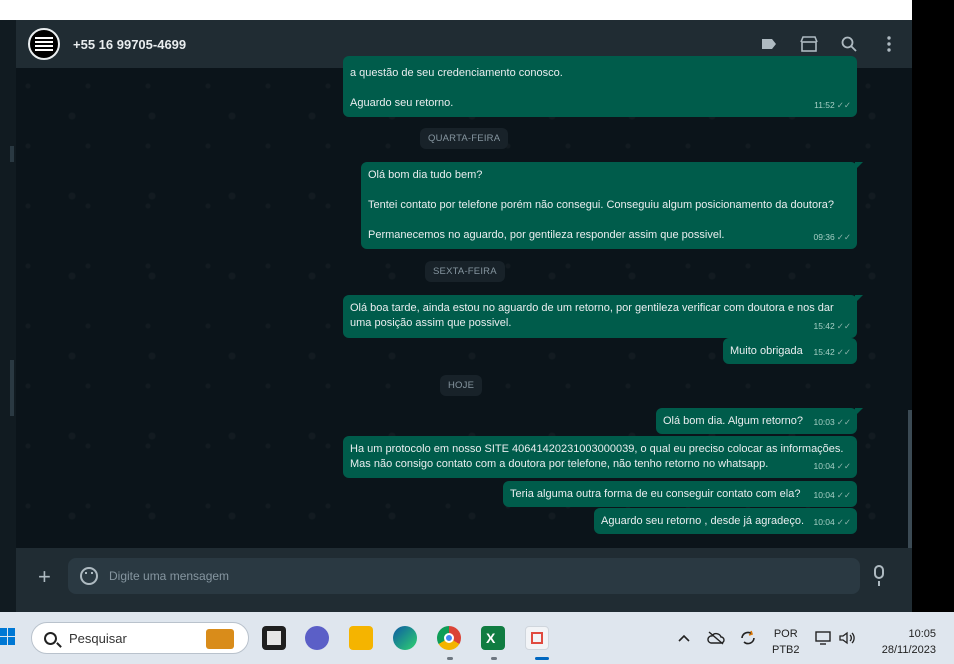 This screenshot has height=664, width=954. What do you see at coordinates (129, 44) in the screenshot?
I see `contact-name: +55 16 99705-4699` at bounding box center [129, 44].